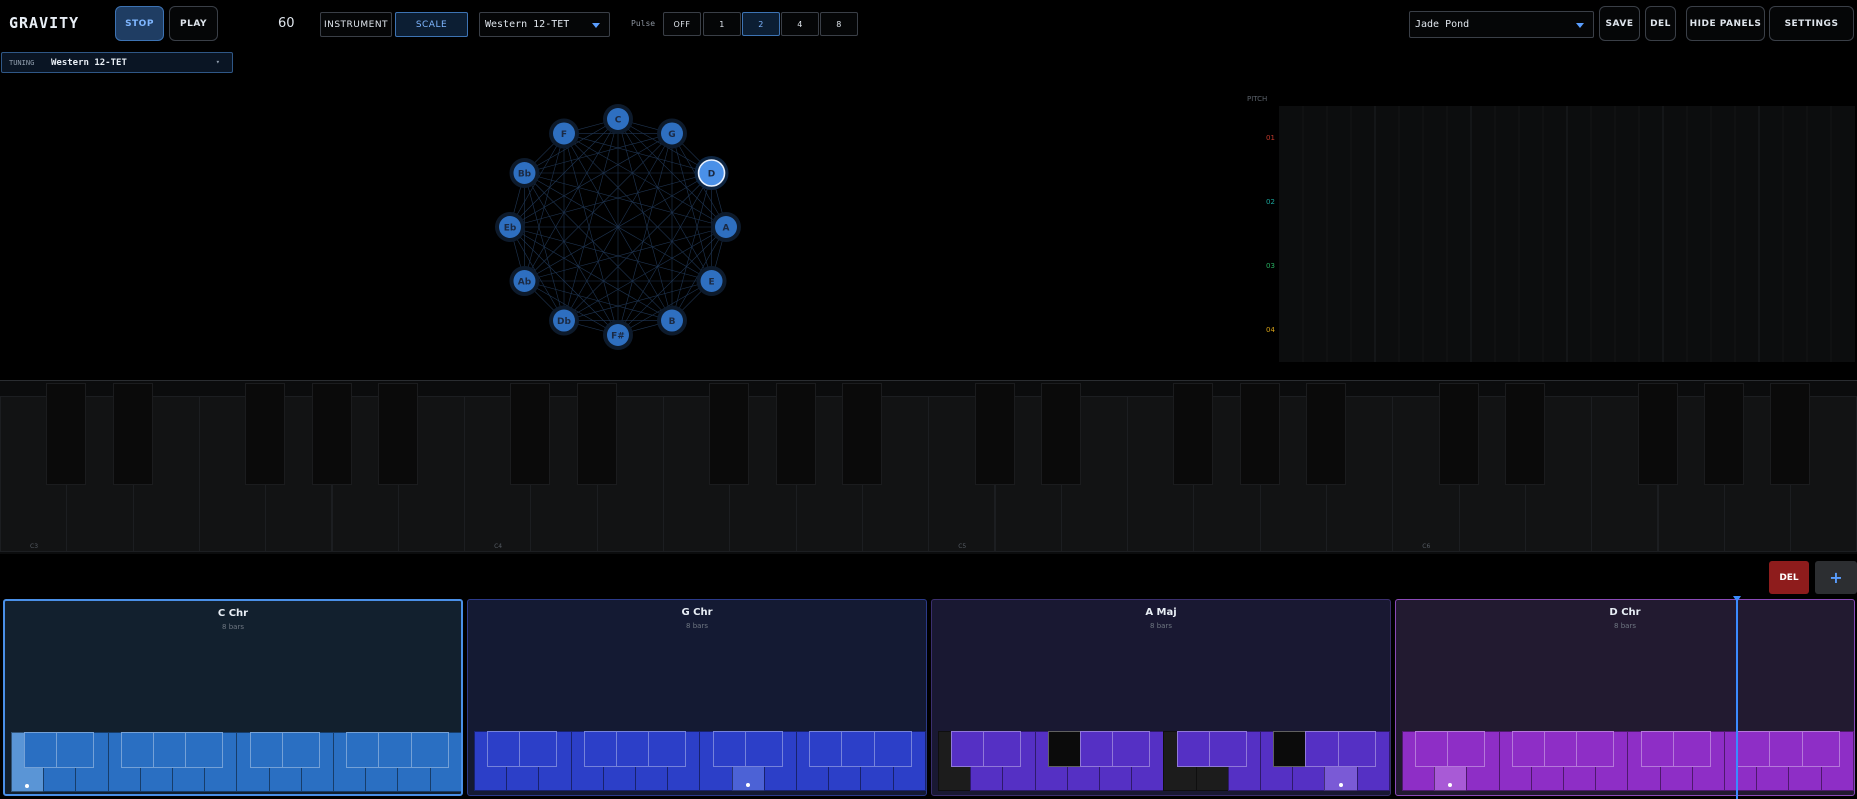 The image size is (1857, 799). What do you see at coordinates (139, 23) in the screenshot?
I see `stop-button: STOP` at bounding box center [139, 23].